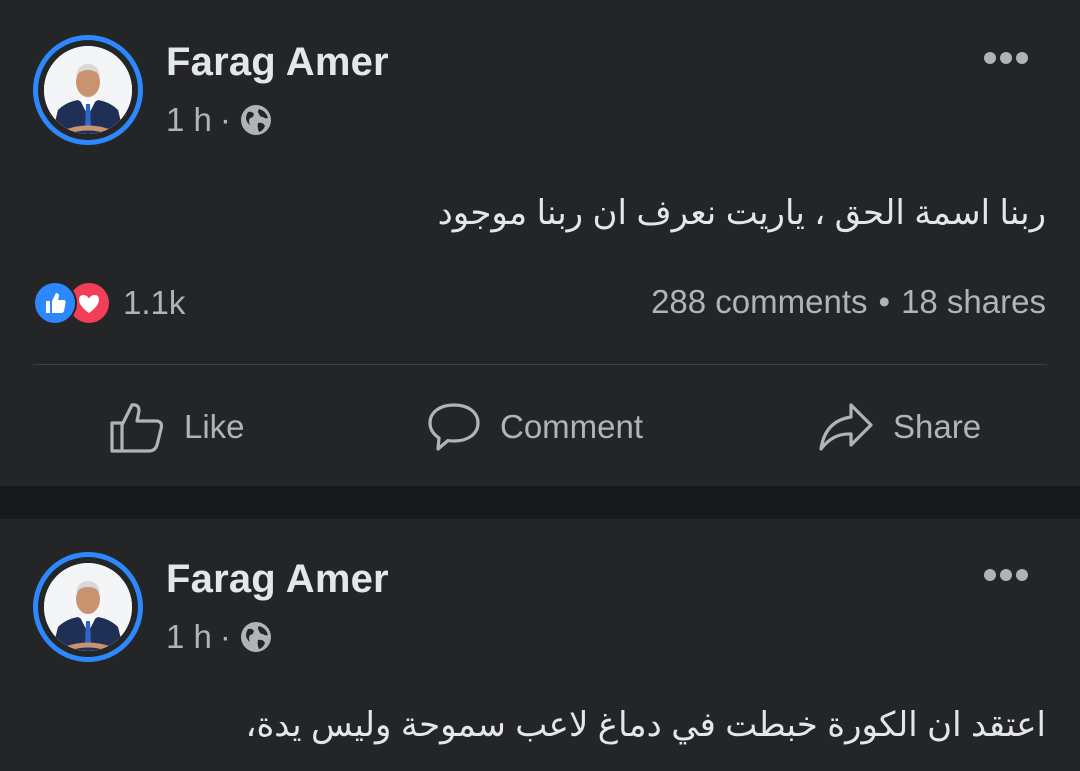 This screenshot has width=1080, height=771. Describe the element at coordinates (572, 426) in the screenshot. I see `comment-label: Comment` at that location.